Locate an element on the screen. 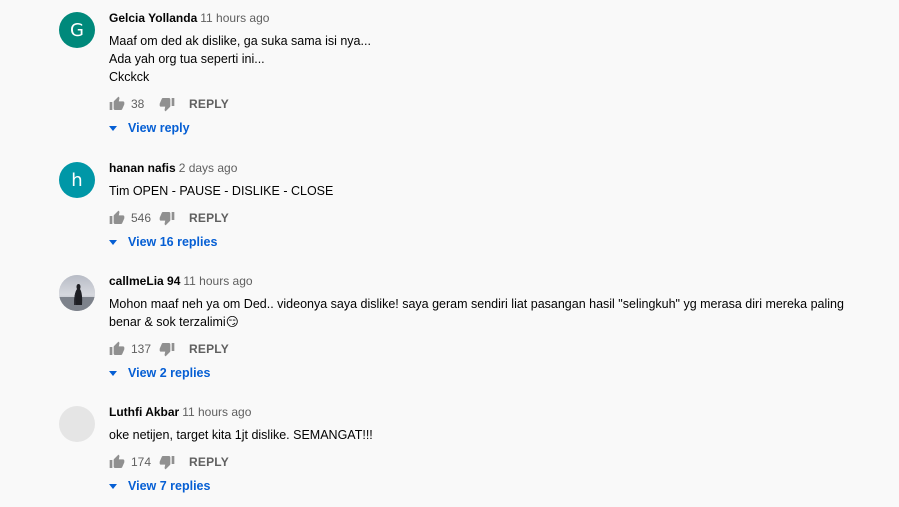 Image resolution: width=899 pixels, height=507 pixels. view-replies-label: View 16 replies is located at coordinates (173, 242).